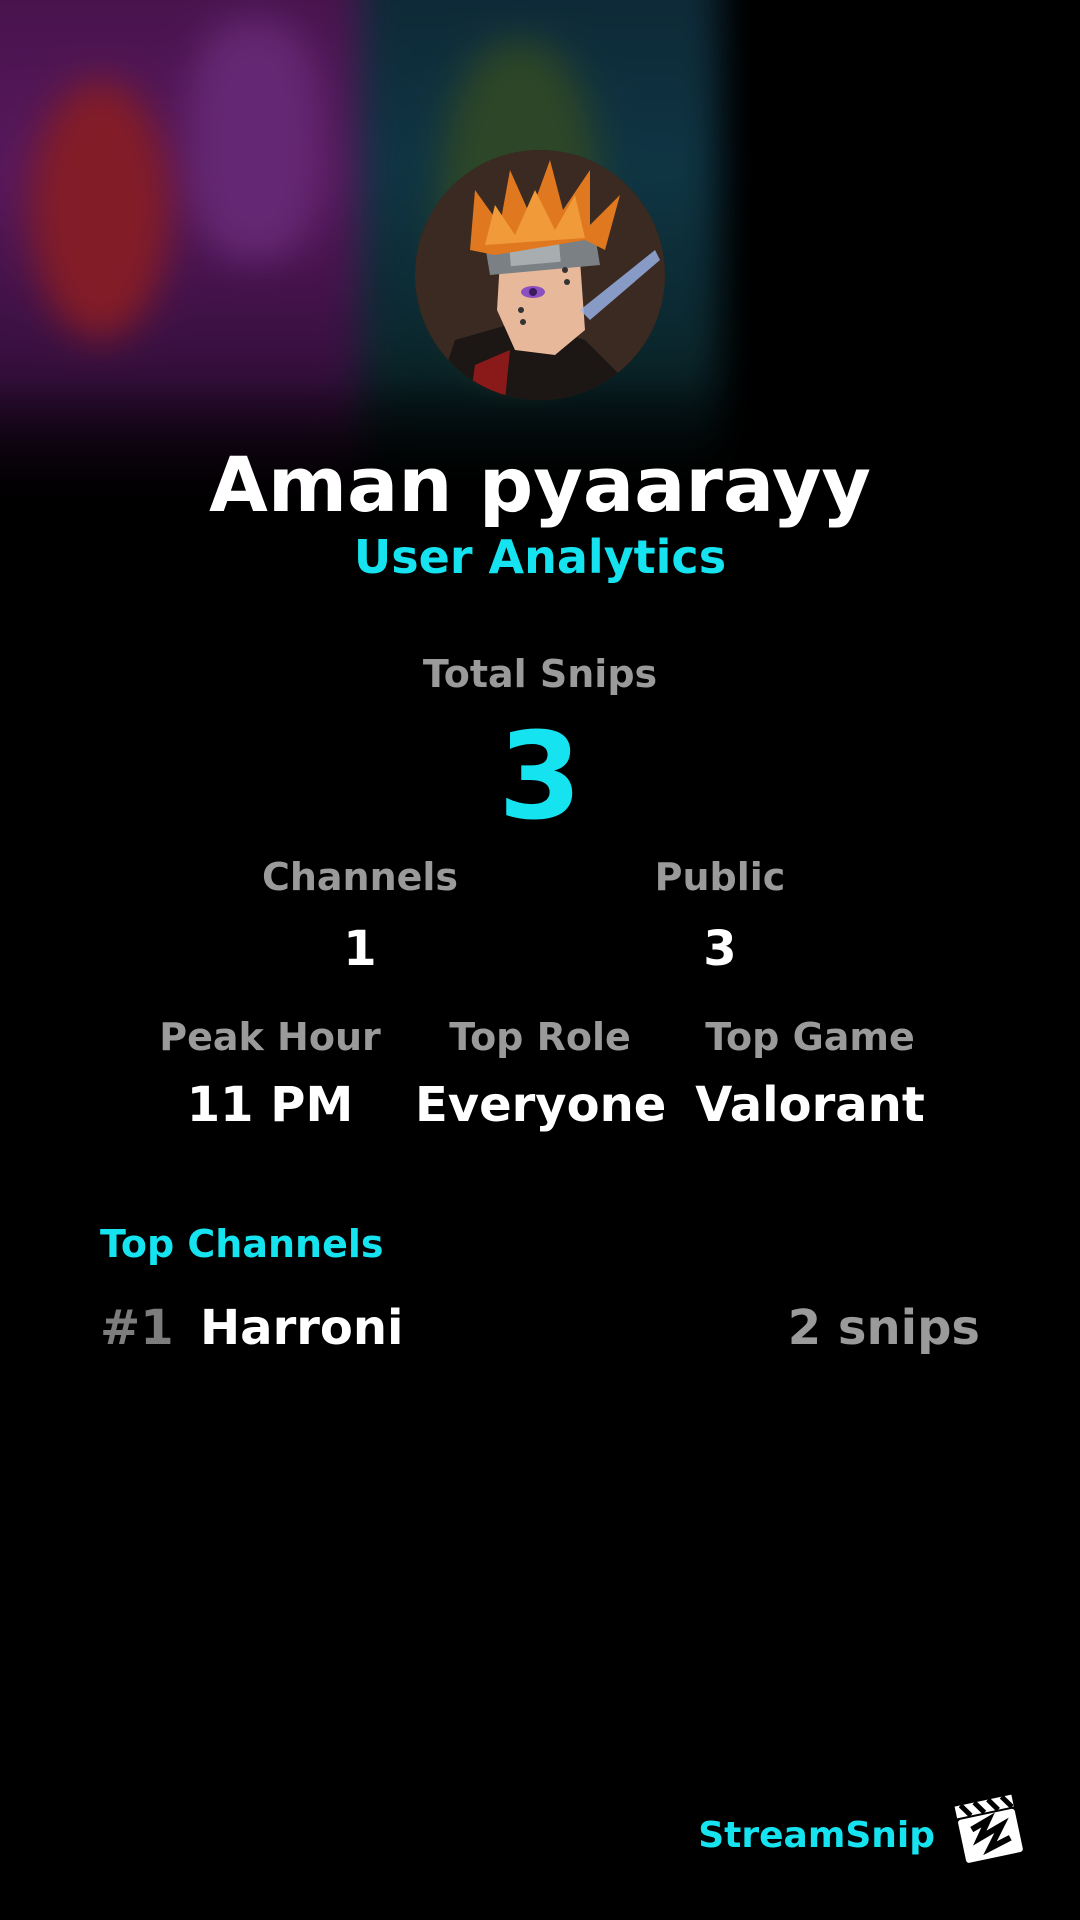 The image size is (1080, 1920). What do you see at coordinates (720, 916) in the screenshot?
I see `stat-public: Public 3` at bounding box center [720, 916].